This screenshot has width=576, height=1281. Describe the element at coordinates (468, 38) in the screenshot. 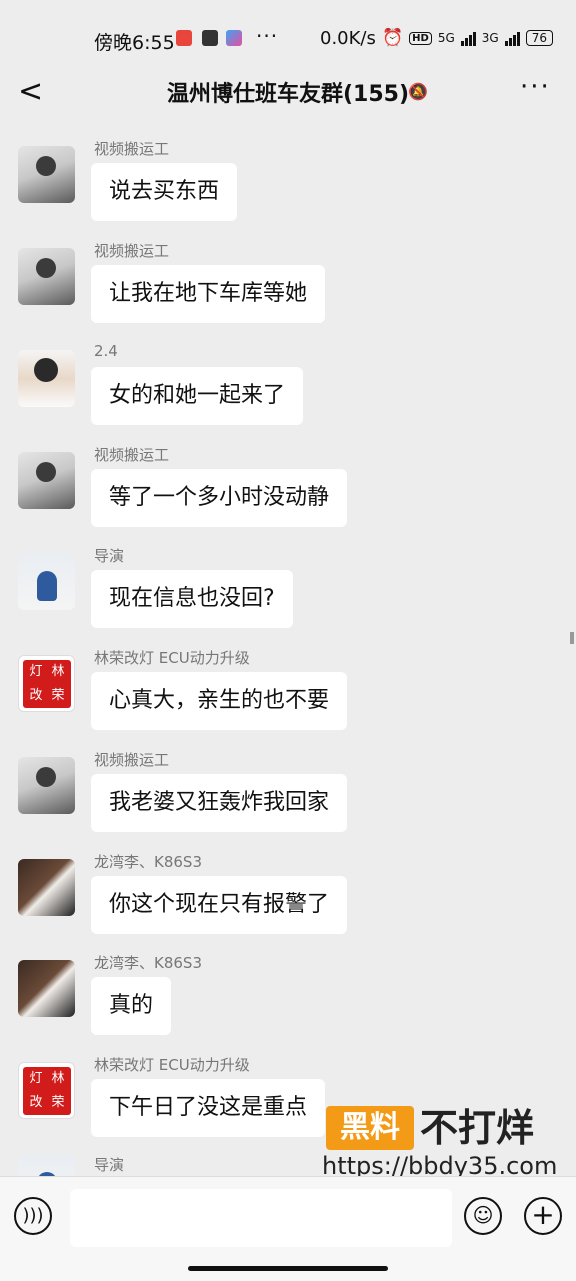

I see `signal-bars-icon` at that location.